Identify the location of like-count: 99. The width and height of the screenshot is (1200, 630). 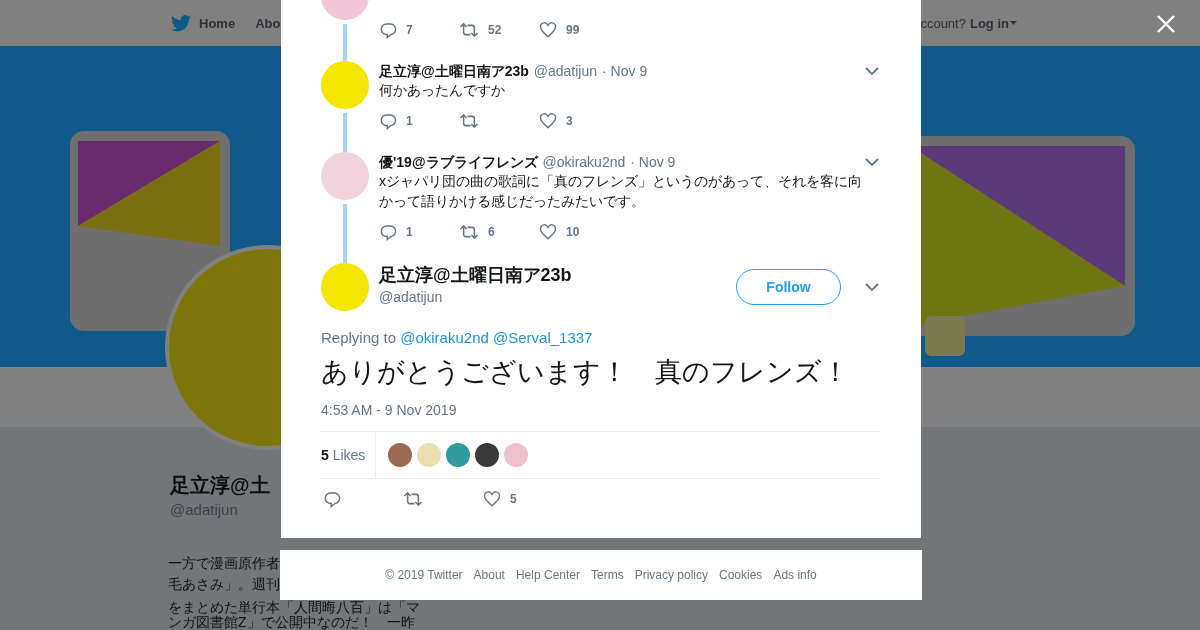
(573, 30).